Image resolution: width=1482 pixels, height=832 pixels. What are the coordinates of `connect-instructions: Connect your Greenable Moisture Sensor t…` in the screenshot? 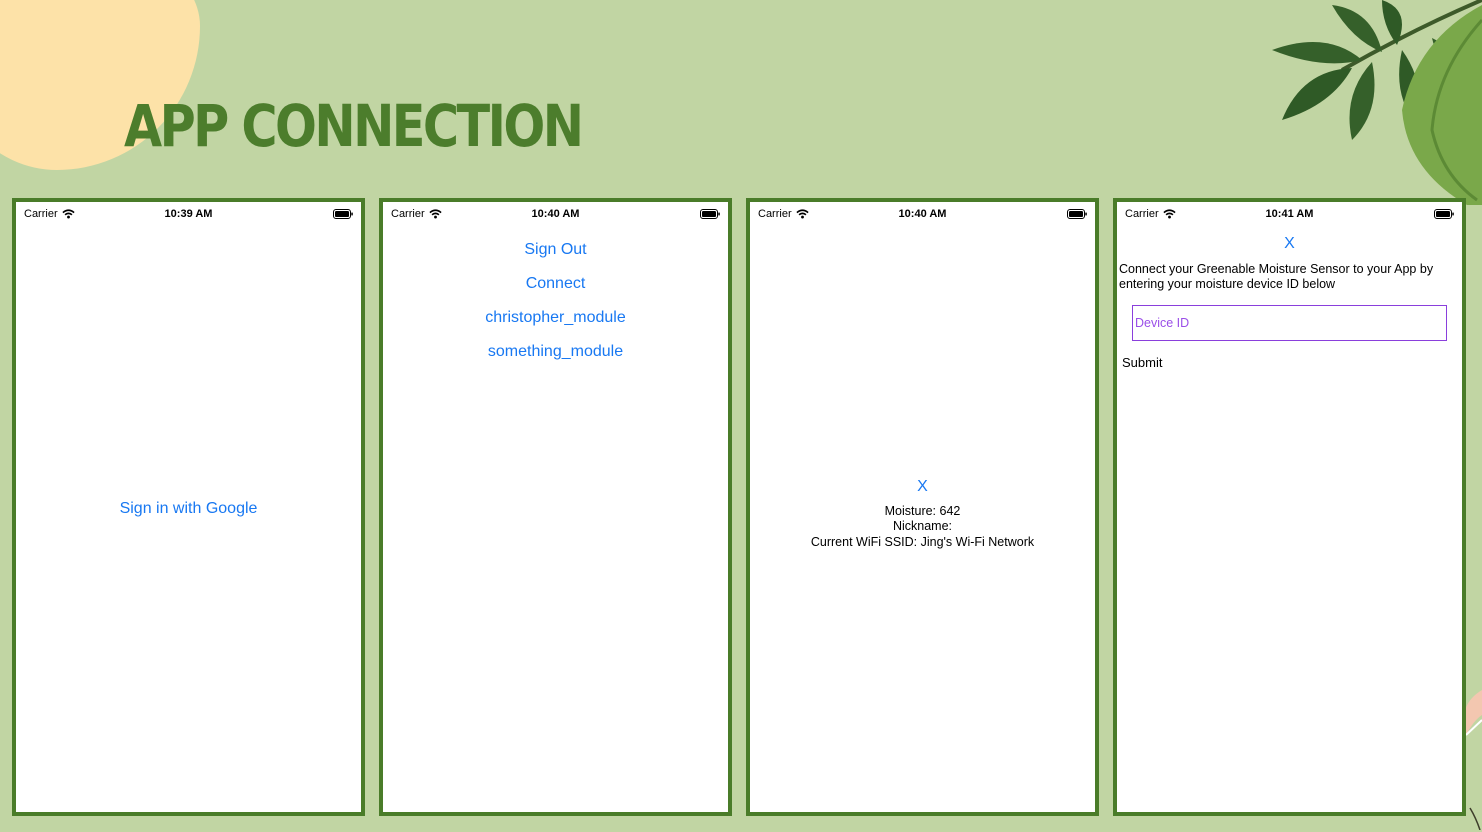 It's located at (1276, 276).